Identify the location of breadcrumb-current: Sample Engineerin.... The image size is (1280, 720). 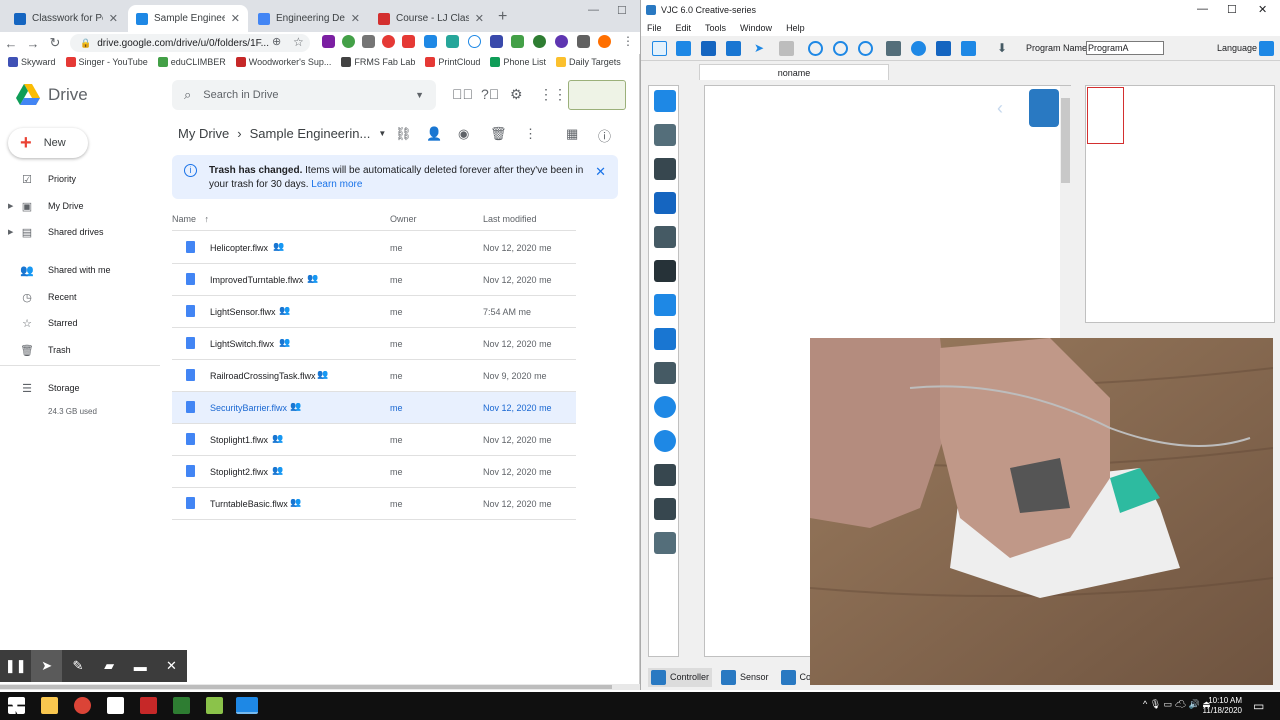
(310, 133).